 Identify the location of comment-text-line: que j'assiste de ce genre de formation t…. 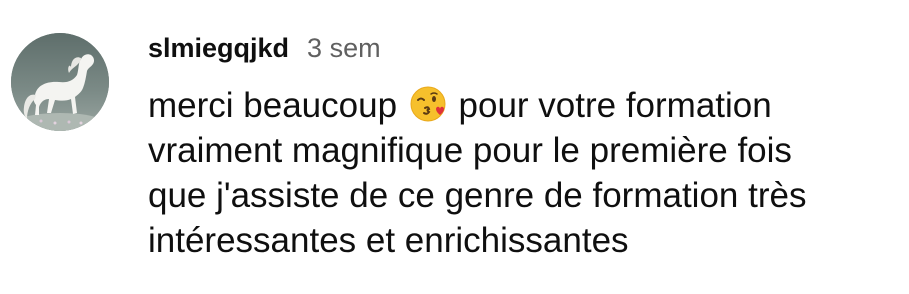
(477, 195).